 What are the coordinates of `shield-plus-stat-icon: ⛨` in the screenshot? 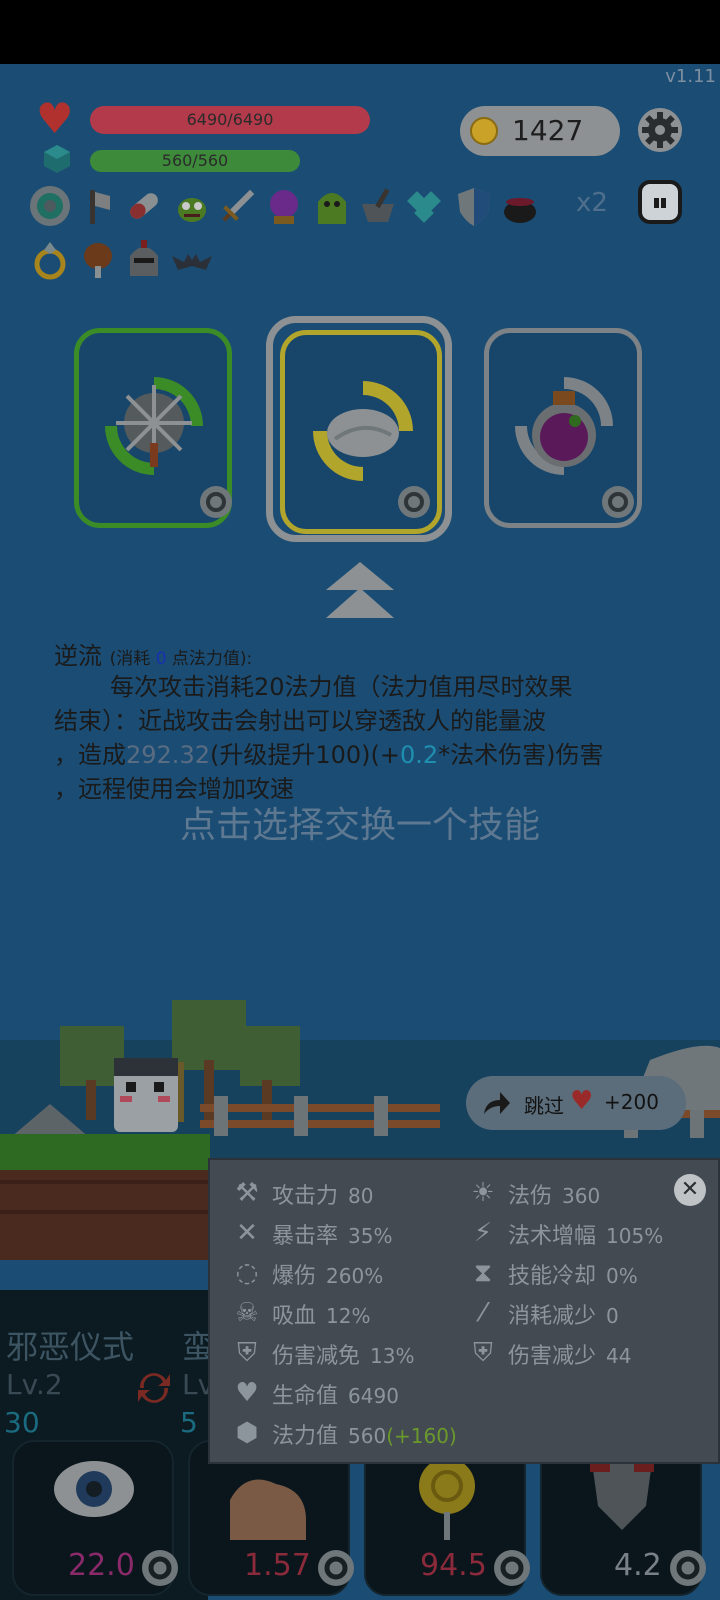 It's located at (247, 1353).